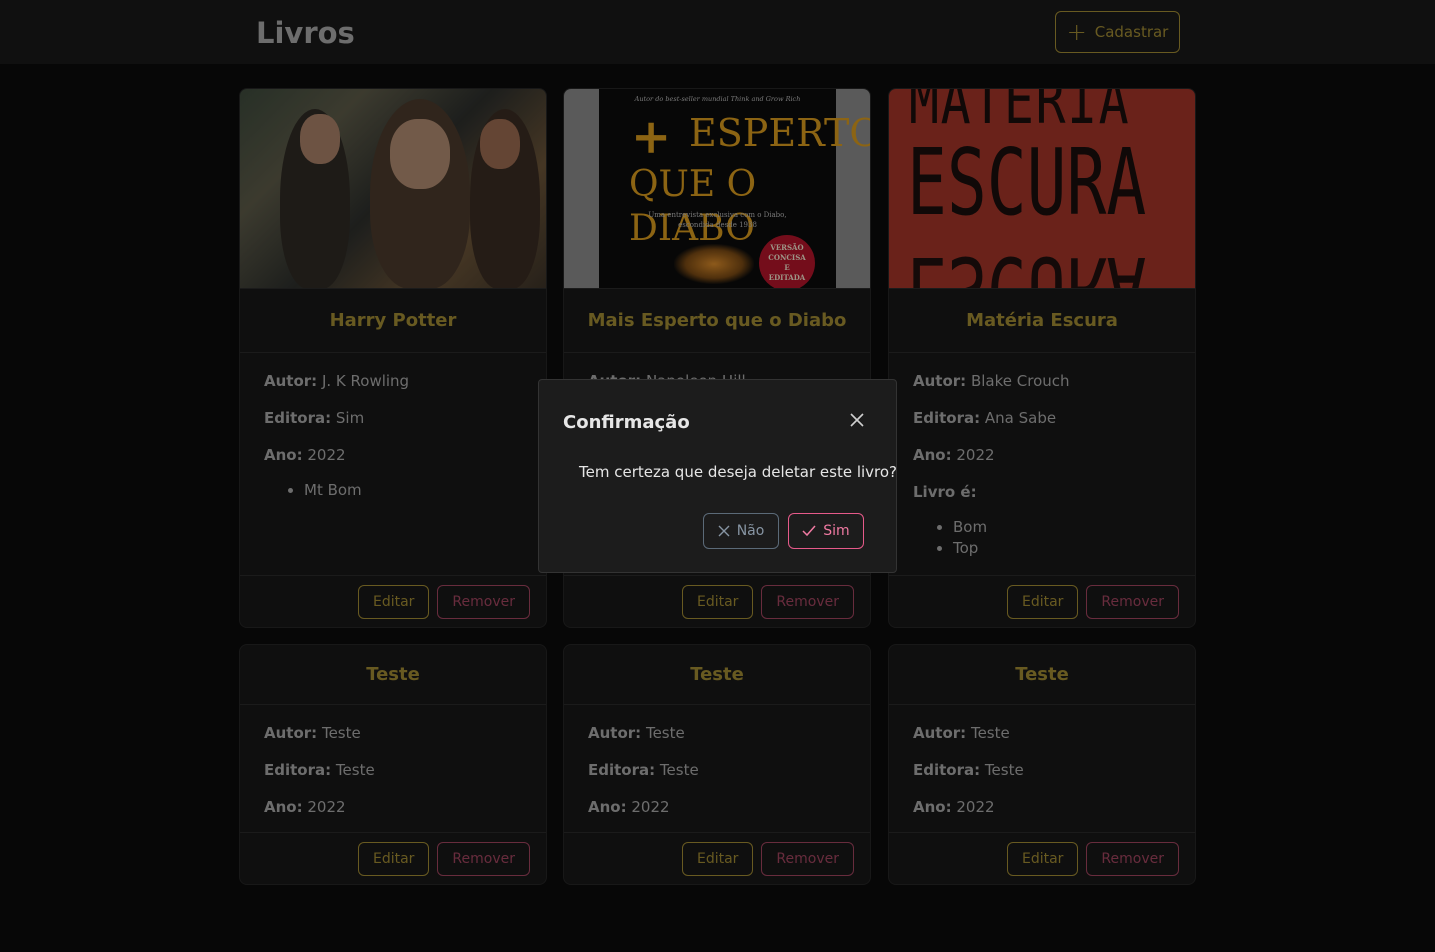 This screenshot has width=1435, height=952. I want to click on x-icon, so click(724, 531).